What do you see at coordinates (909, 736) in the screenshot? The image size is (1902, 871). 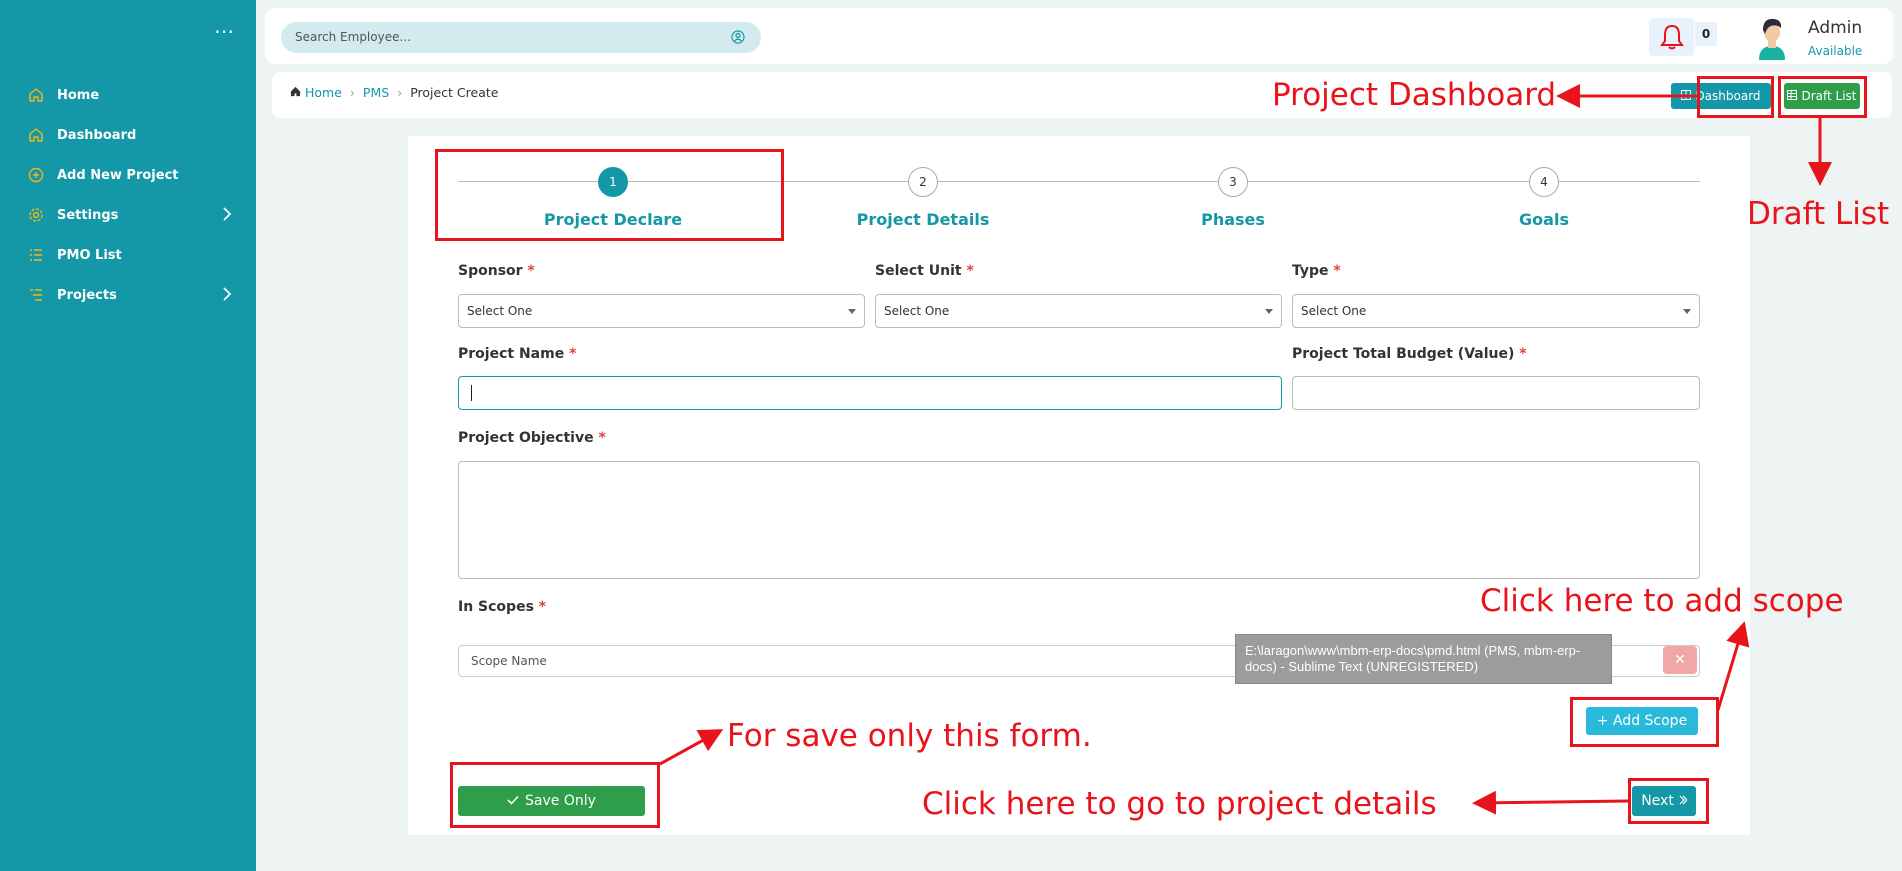 I see `annotation-save: For save only this form.` at bounding box center [909, 736].